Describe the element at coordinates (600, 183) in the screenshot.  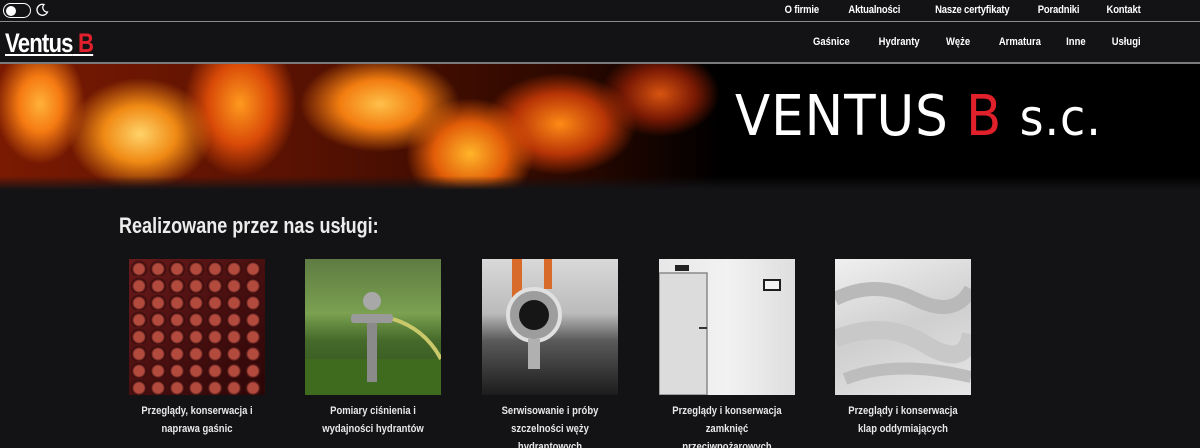
I see `banner-fade` at that location.